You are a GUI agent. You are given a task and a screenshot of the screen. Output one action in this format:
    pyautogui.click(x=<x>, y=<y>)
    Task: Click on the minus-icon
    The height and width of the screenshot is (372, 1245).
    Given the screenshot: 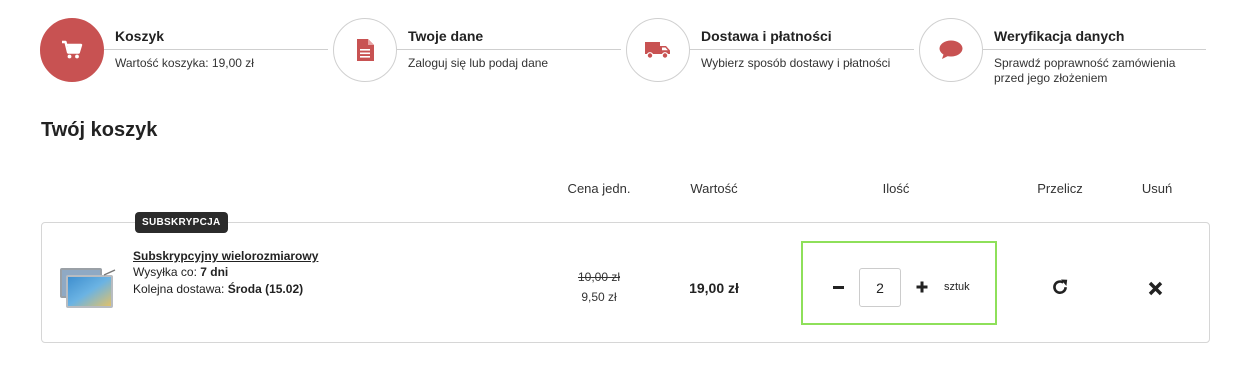 What is the action you would take?
    pyautogui.click(x=838, y=287)
    